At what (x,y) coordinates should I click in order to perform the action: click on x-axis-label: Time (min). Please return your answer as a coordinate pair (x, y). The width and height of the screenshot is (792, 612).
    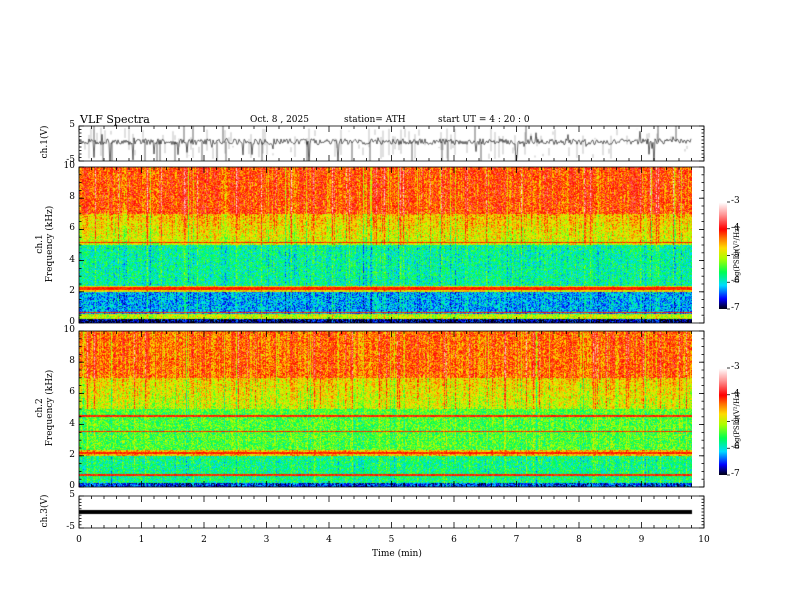
    Looking at the image, I should click on (397, 554).